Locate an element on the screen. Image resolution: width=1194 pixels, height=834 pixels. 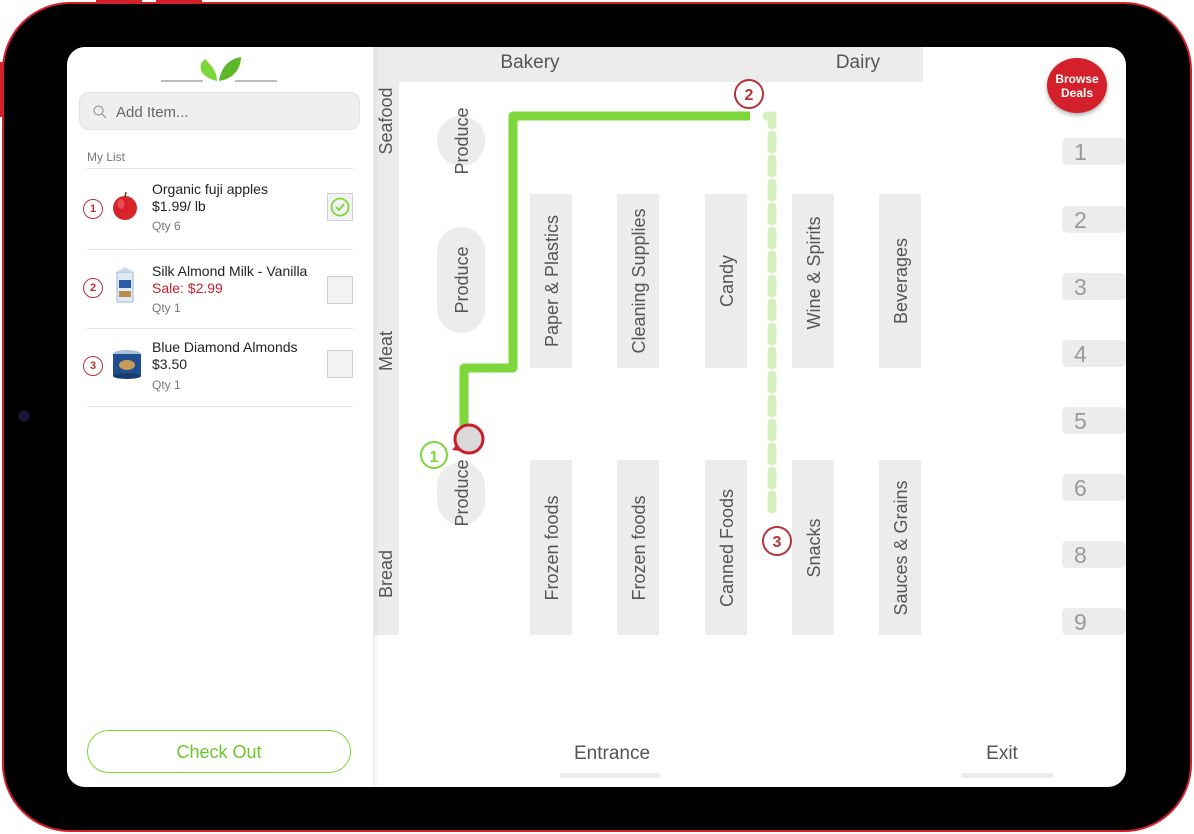
item-quantity: Qty 6 is located at coordinates (166, 226).